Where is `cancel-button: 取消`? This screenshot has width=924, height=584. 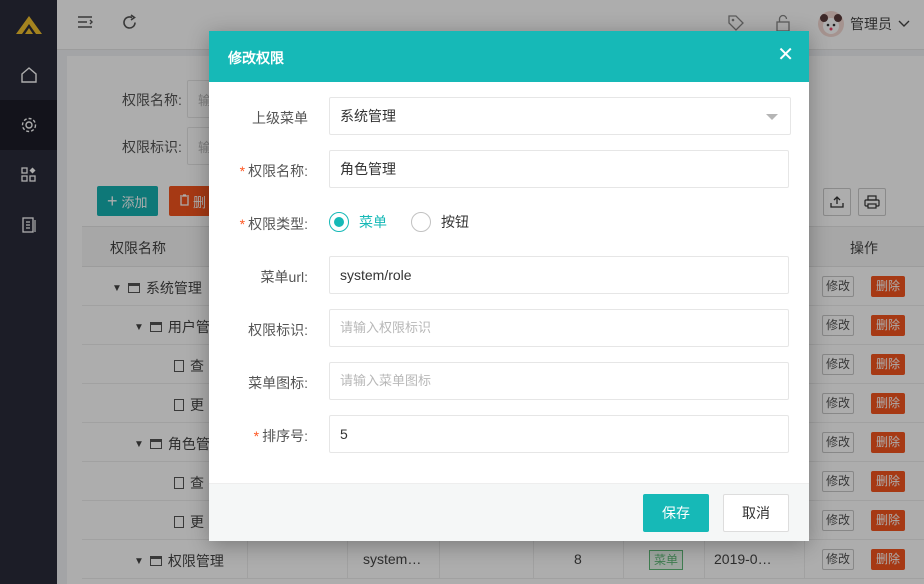
cancel-button: 取消 is located at coordinates (756, 513).